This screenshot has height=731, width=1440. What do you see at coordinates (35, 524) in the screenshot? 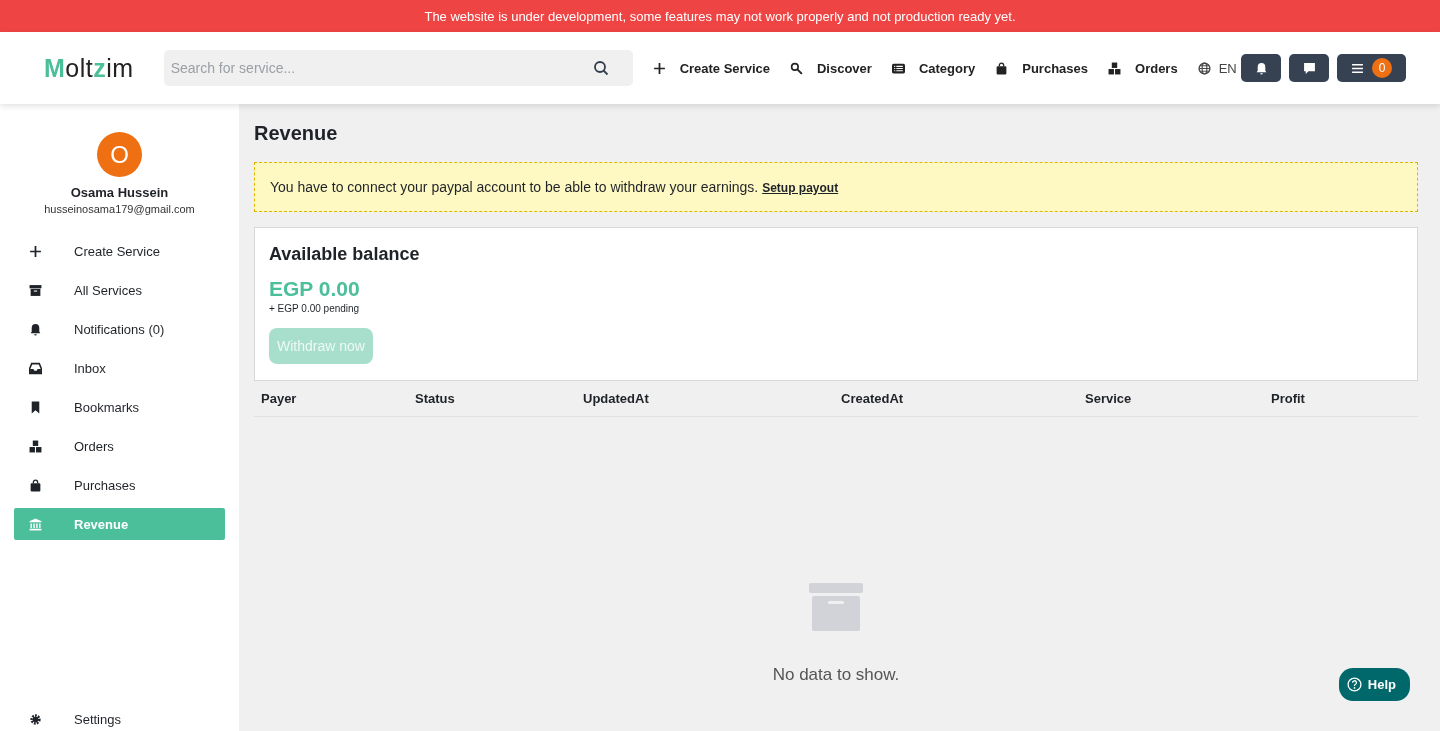
I see `bank-icon` at bounding box center [35, 524].